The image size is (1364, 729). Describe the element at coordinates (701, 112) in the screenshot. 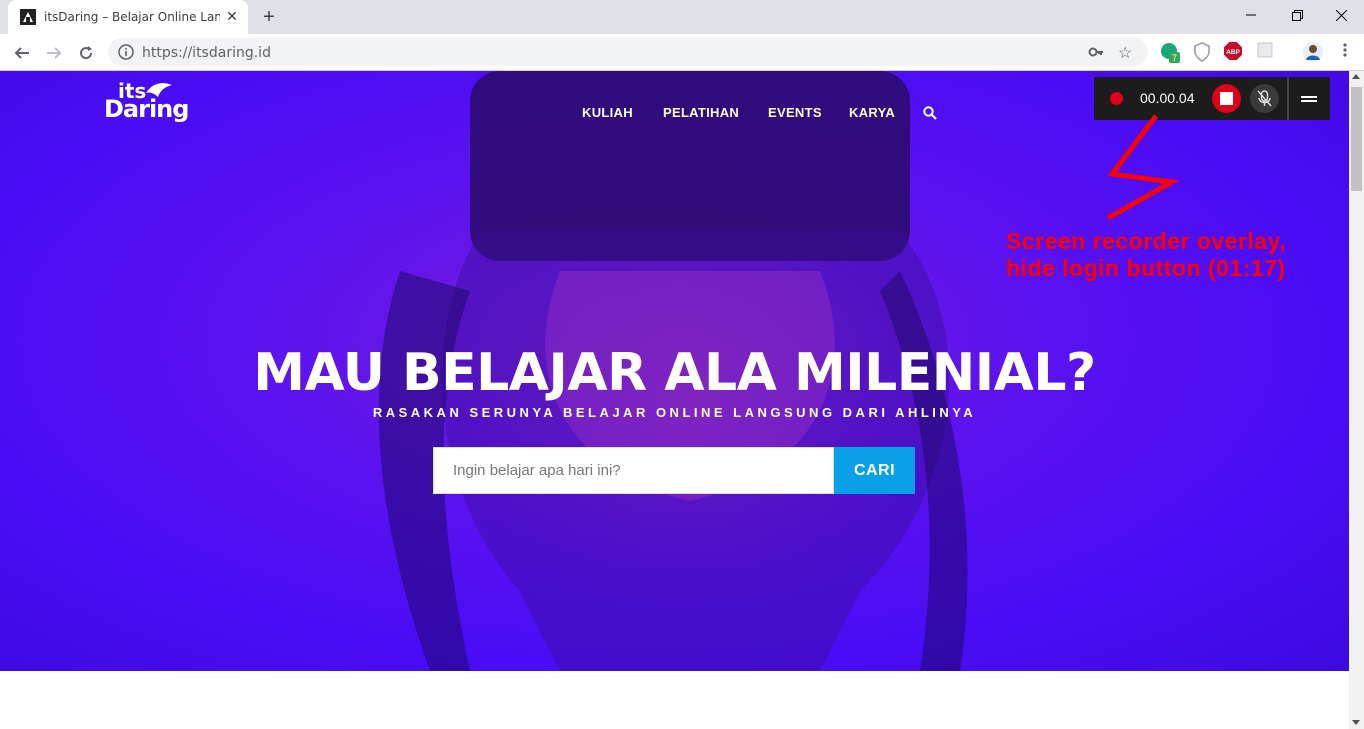

I see `nav-pelatihan: PELATIHAN` at that location.